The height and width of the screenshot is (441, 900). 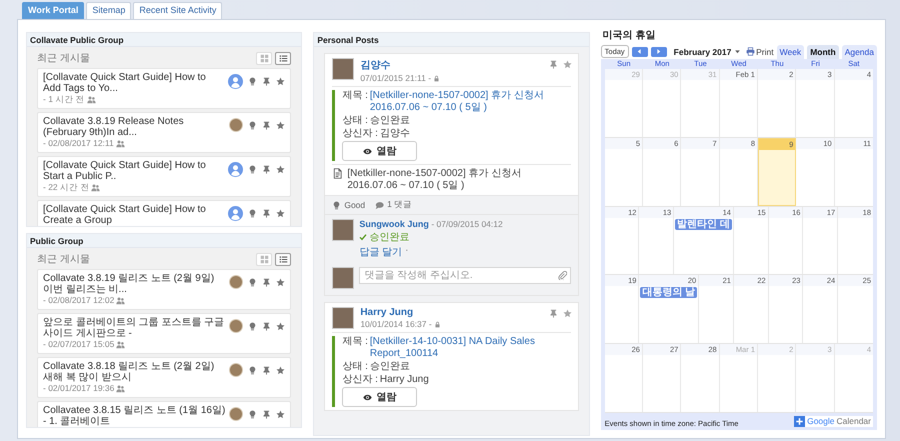 I want to click on next-button, so click(x=658, y=51).